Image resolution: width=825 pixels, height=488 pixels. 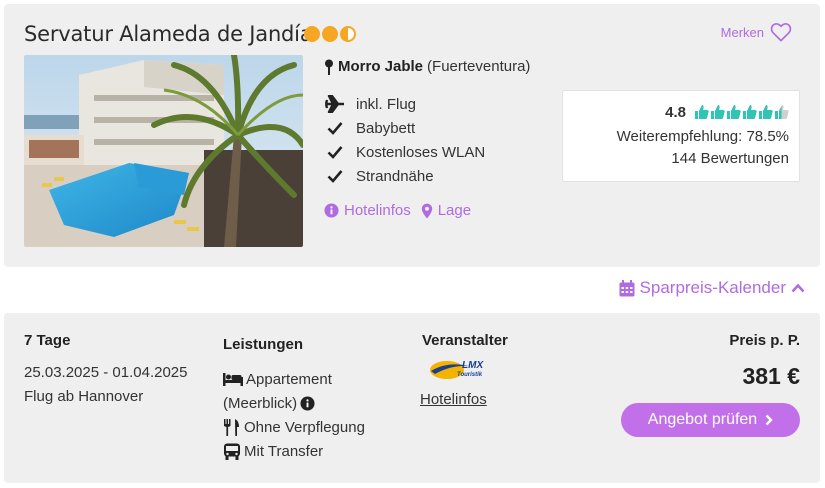 I want to click on hotel-star-rating, so click(x=330, y=34).